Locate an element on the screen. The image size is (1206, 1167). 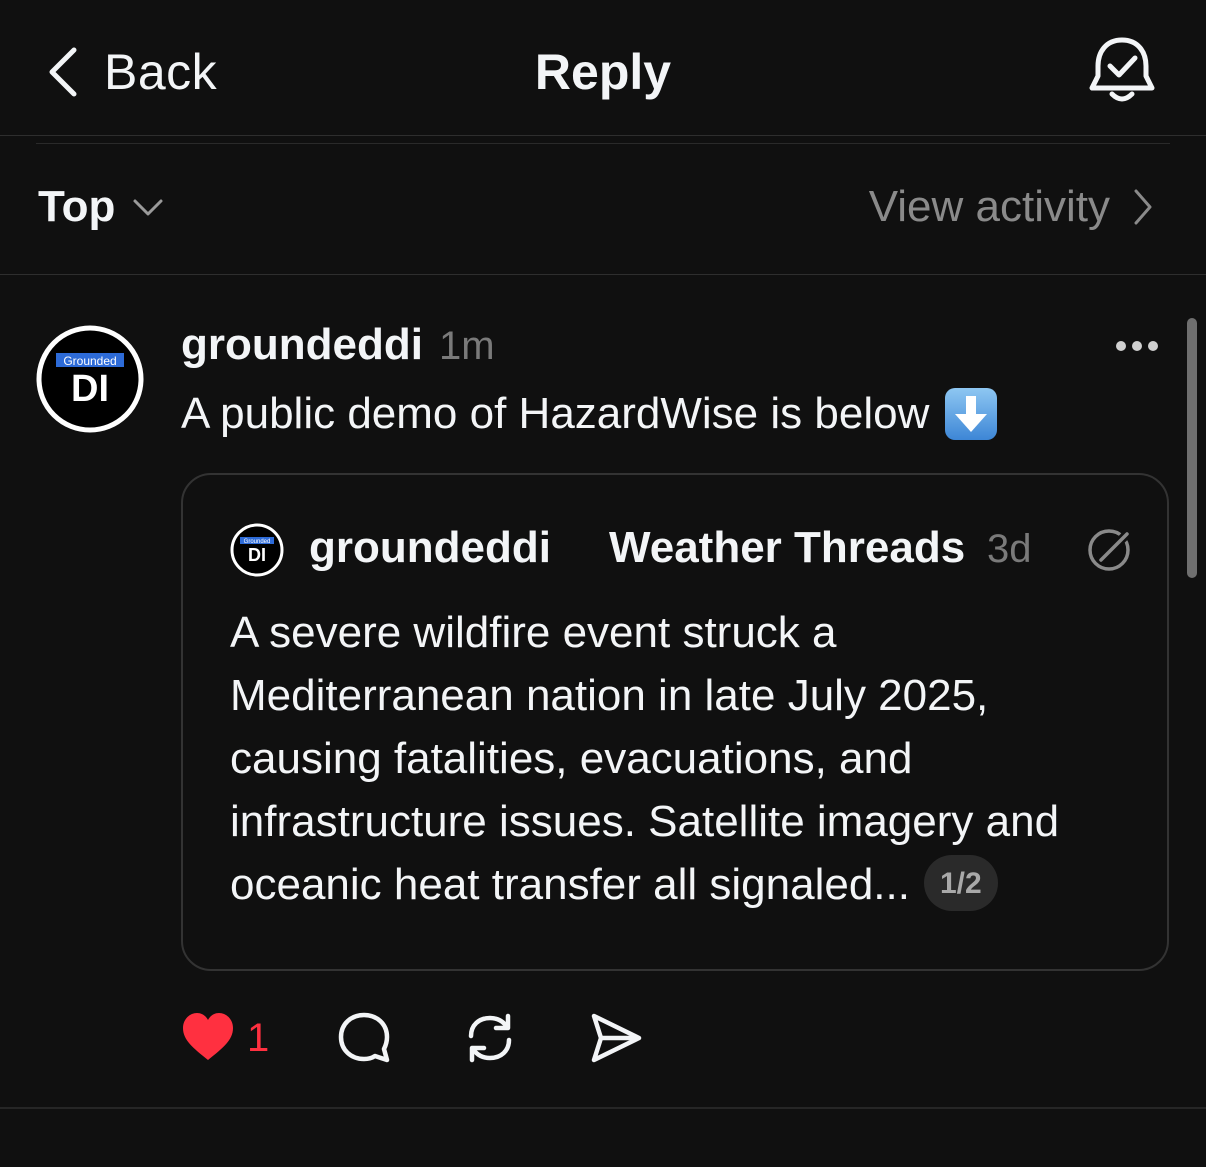
quoted-community: Weather Threads is located at coordinates (787, 548).